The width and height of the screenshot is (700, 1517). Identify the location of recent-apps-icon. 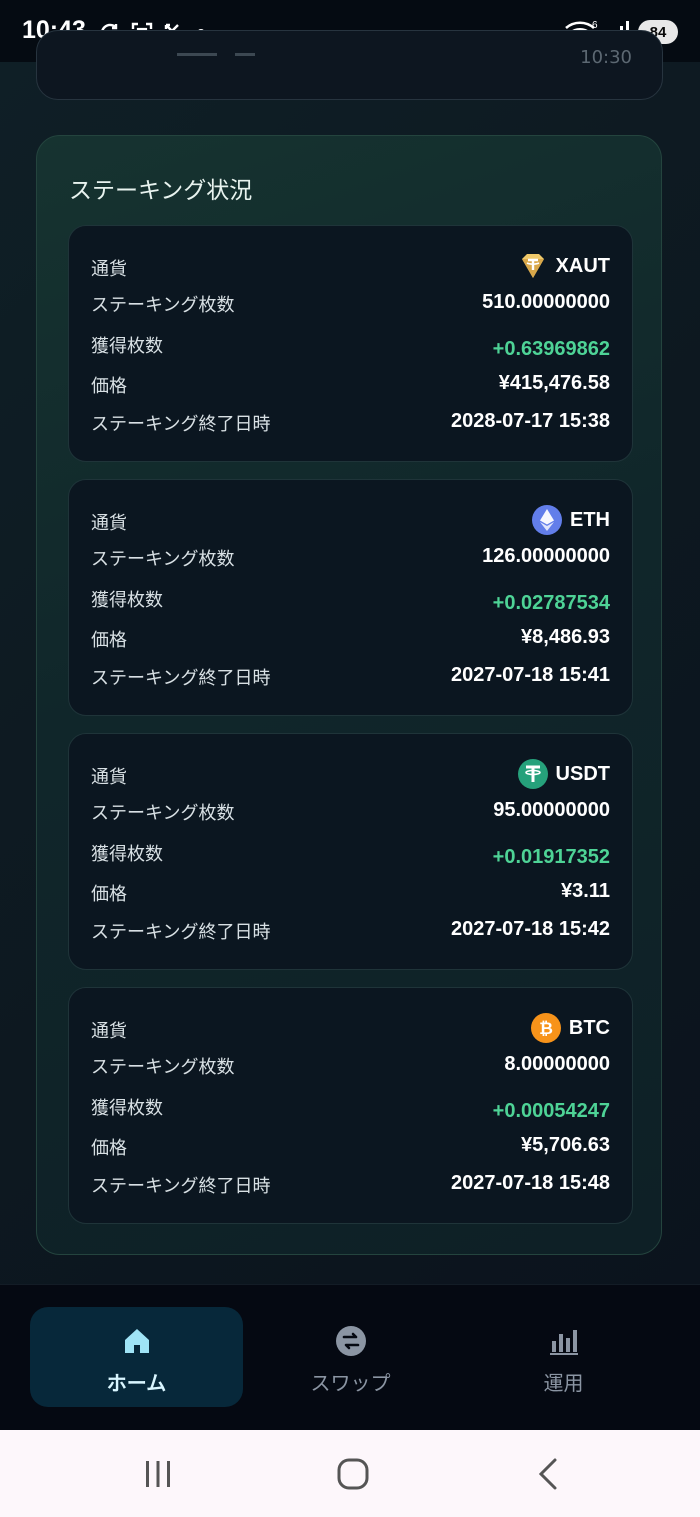
(158, 1474).